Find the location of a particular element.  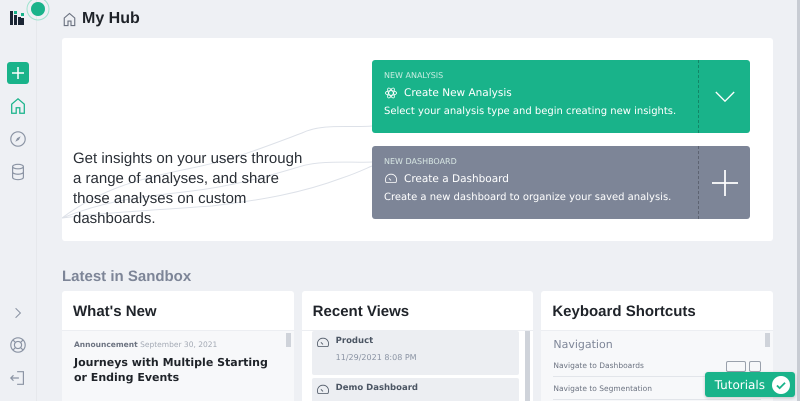

page-title: My Hub is located at coordinates (111, 19).